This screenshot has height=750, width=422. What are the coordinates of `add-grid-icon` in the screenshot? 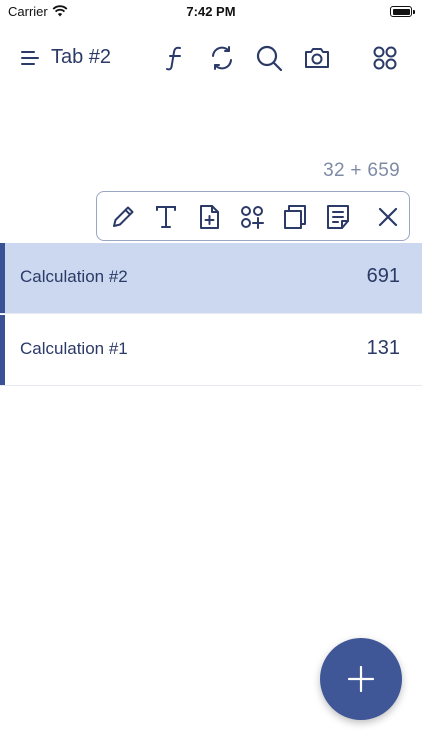 It's located at (252, 217).